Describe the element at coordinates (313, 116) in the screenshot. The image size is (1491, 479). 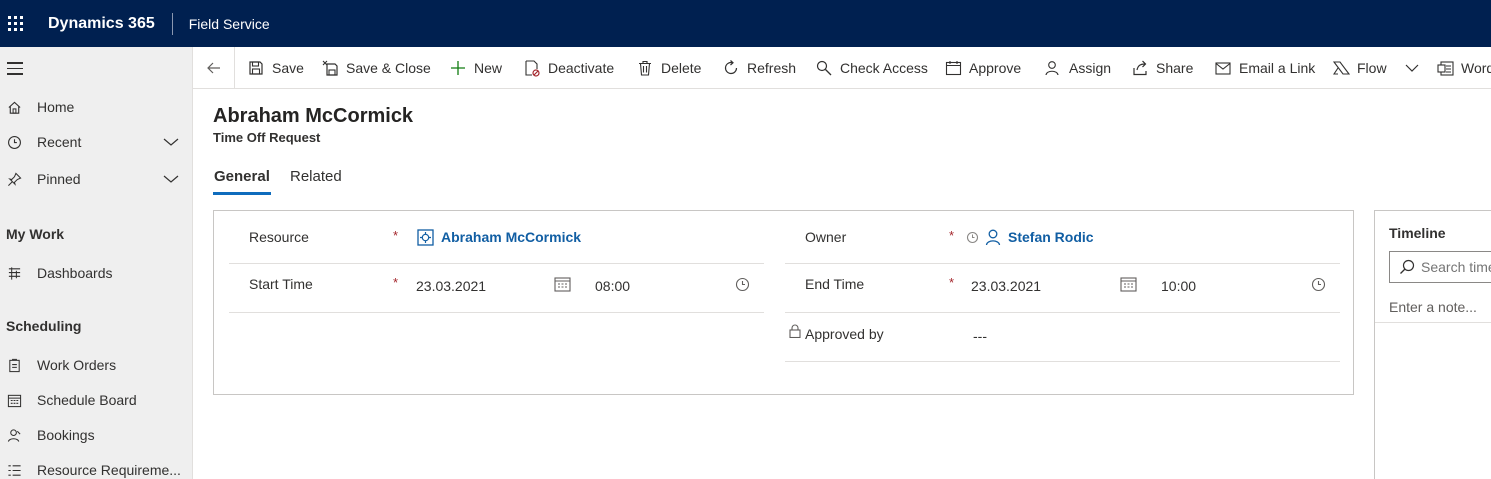
I see `record-title: Abraham McCormick` at that location.